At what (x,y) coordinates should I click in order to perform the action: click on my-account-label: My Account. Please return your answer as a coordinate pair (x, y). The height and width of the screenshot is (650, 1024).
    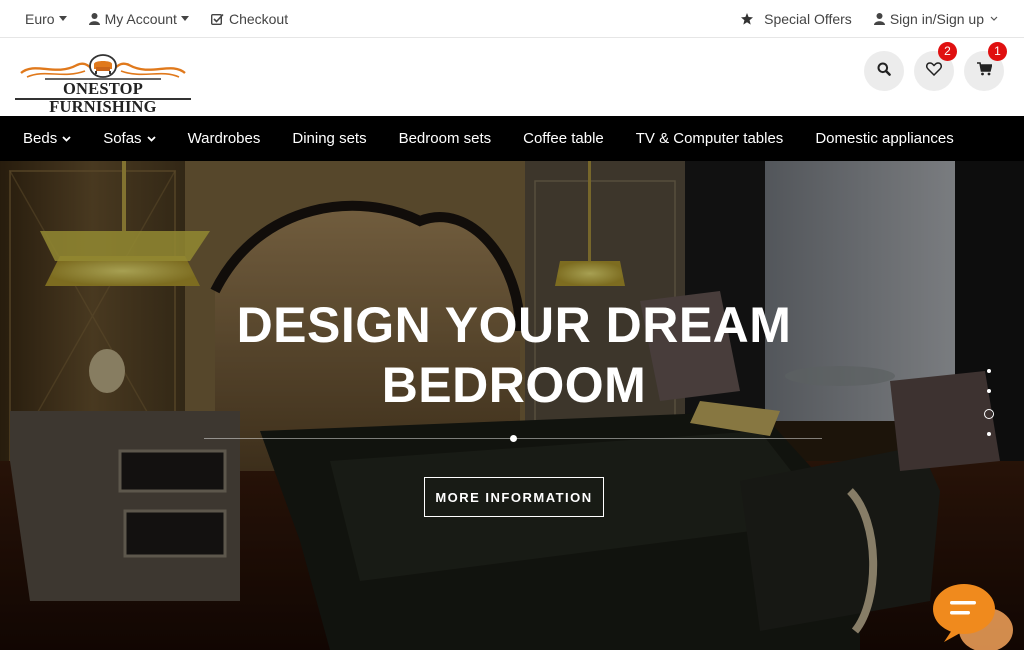
    Looking at the image, I should click on (140, 18).